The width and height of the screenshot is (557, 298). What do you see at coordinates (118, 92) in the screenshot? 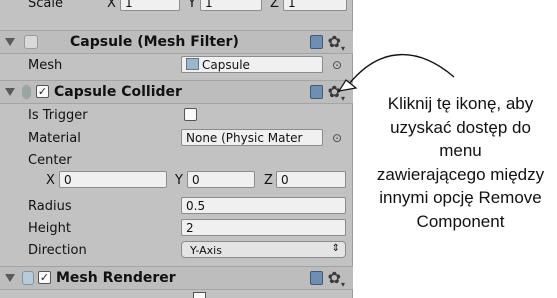
I see `capsule-collider-title: Capsule Collider` at bounding box center [118, 92].